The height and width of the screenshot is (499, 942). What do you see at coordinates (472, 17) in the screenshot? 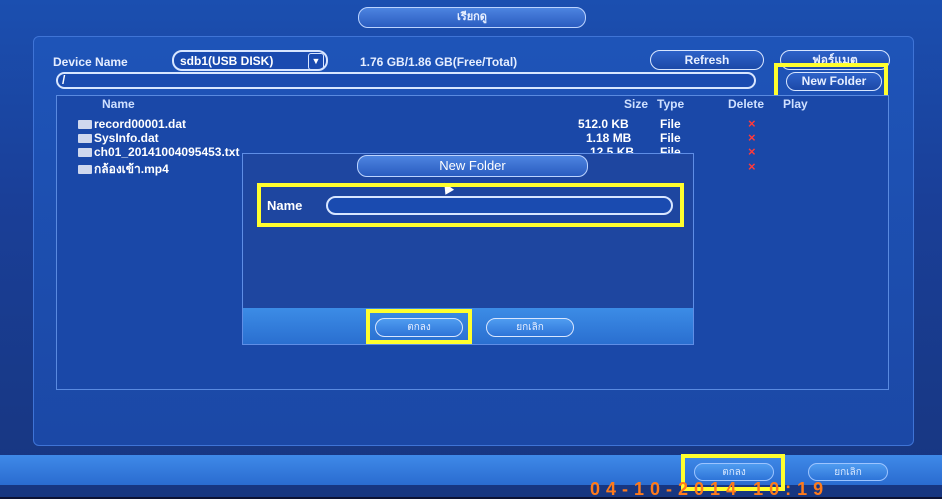
I see `window-title: เรียกดู` at bounding box center [472, 17].